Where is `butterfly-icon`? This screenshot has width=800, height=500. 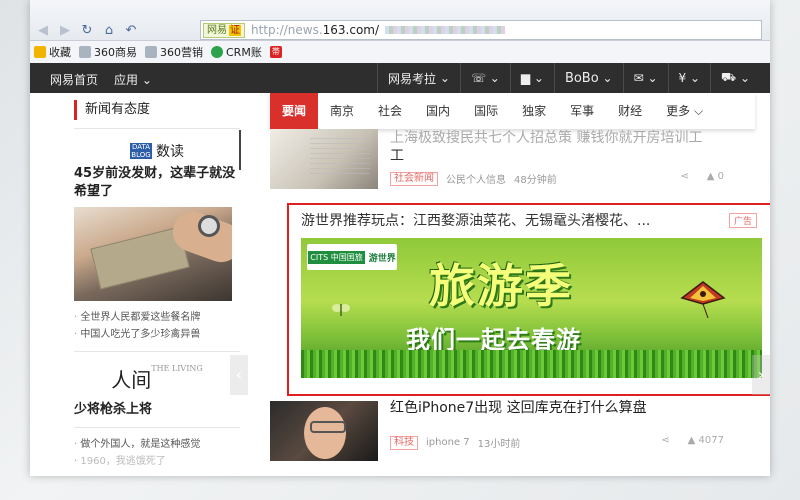
butterfly-icon is located at coordinates (341, 310).